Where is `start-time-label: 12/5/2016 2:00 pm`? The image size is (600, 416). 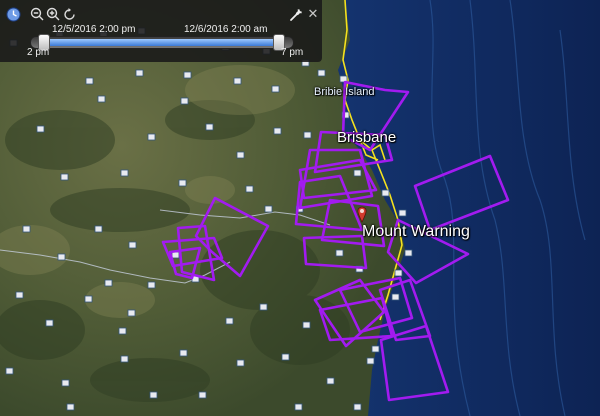
start-time-label: 12/5/2016 2:00 pm is located at coordinates (94, 29).